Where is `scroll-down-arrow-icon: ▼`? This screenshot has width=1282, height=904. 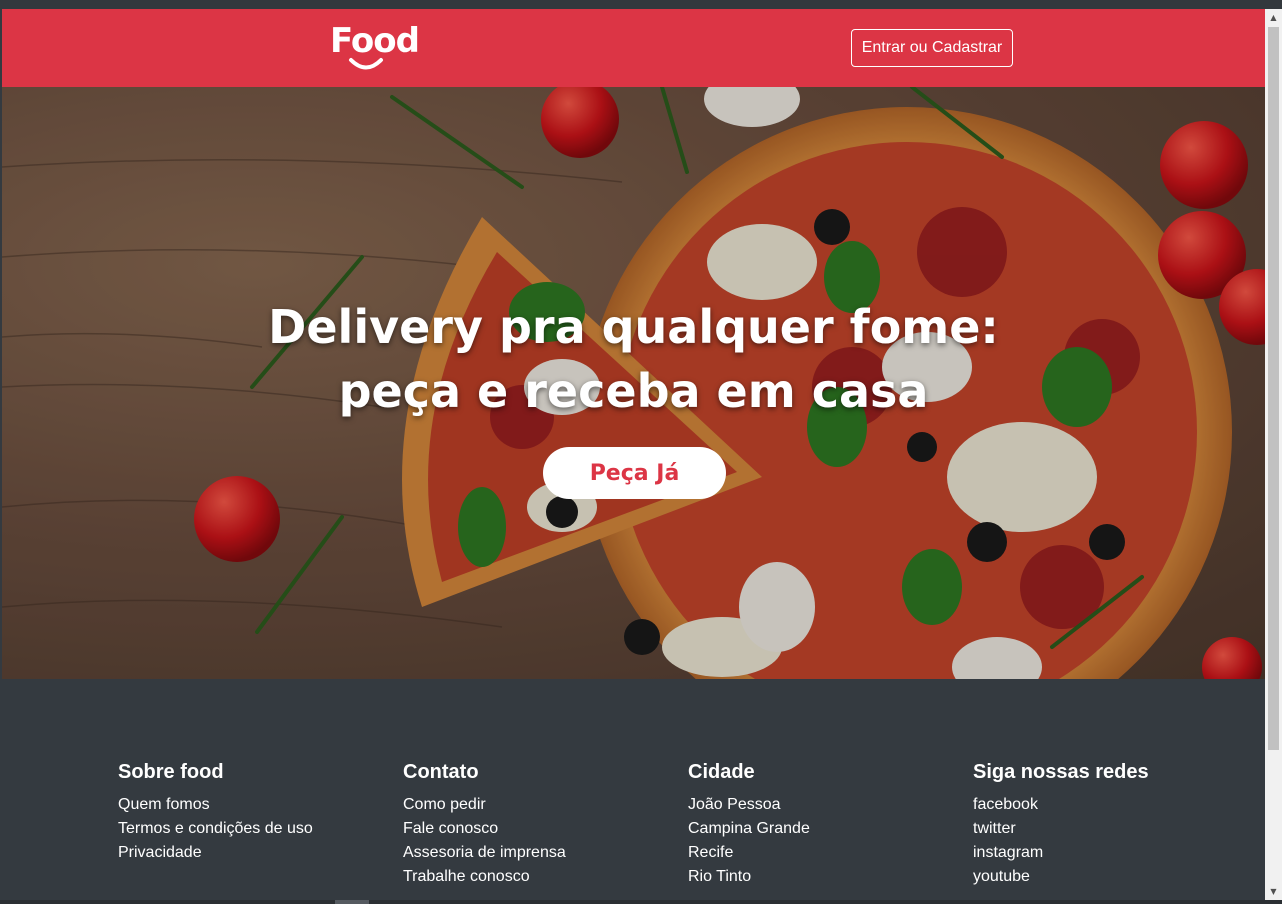
scroll-down-arrow-icon: ▼ is located at coordinates (1273, 891).